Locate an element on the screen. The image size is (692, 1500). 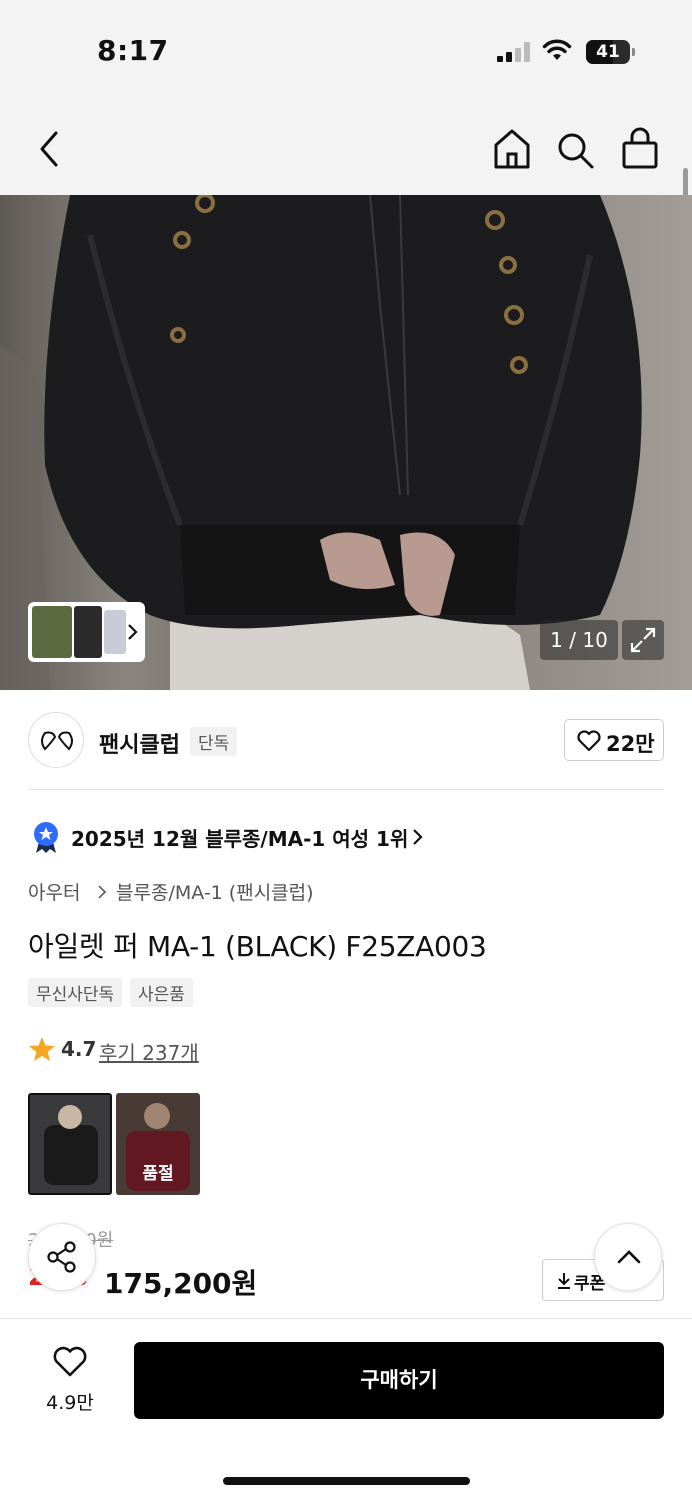
share-button is located at coordinates (62, 1257).